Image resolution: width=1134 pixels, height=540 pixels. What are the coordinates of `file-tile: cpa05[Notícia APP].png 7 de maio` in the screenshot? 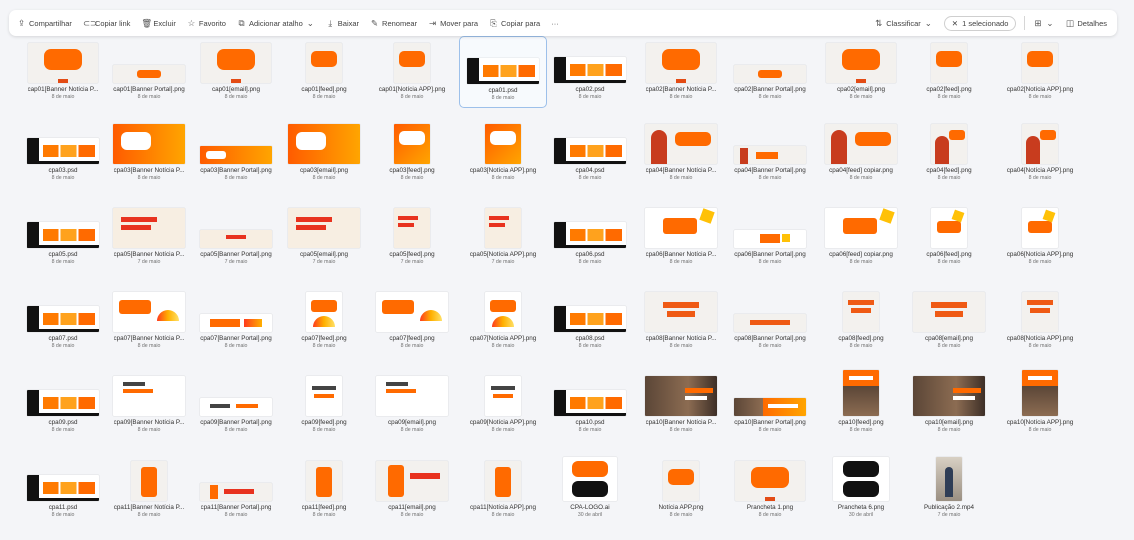 It's located at (503, 237).